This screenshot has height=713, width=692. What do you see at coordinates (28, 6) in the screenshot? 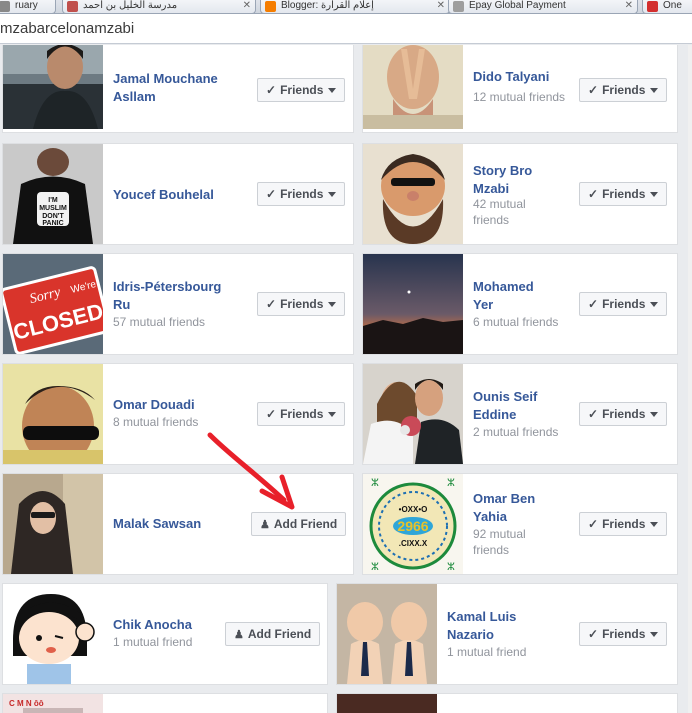
I see `browser-tab-1: ruary` at bounding box center [28, 6].